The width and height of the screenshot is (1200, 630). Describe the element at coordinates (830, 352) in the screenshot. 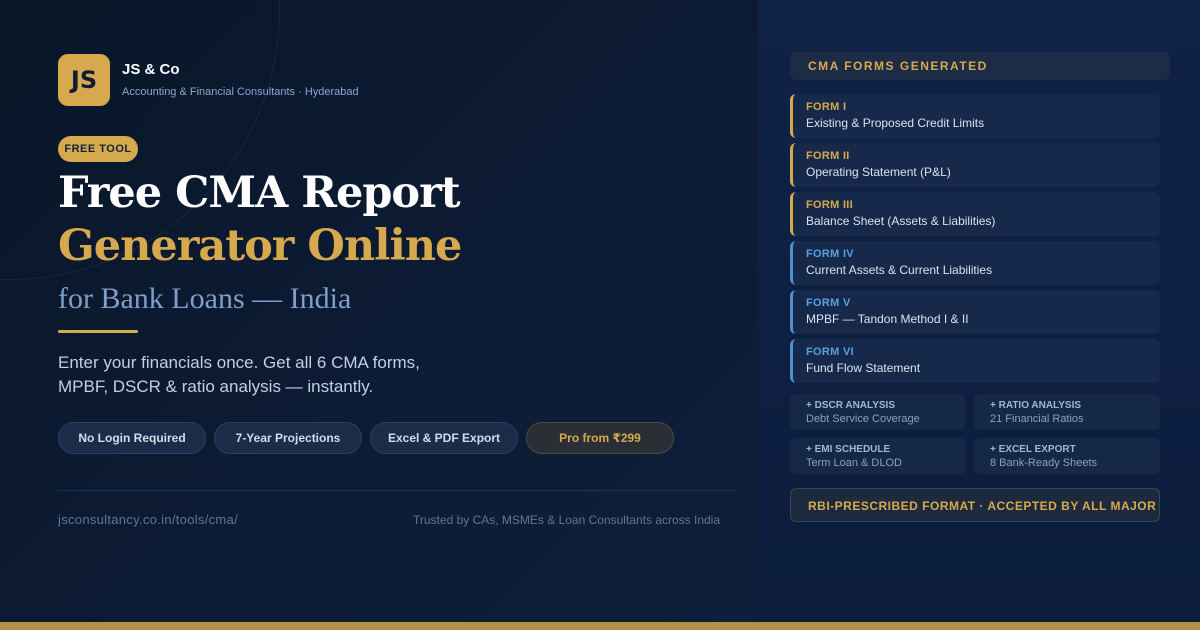

I see `form-number: FORM VI` at that location.